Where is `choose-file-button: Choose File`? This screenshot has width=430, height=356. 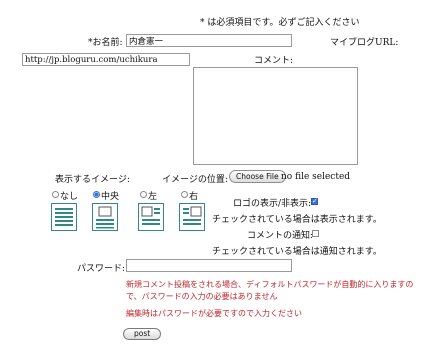
choose-file-button: Choose File is located at coordinates (257, 176).